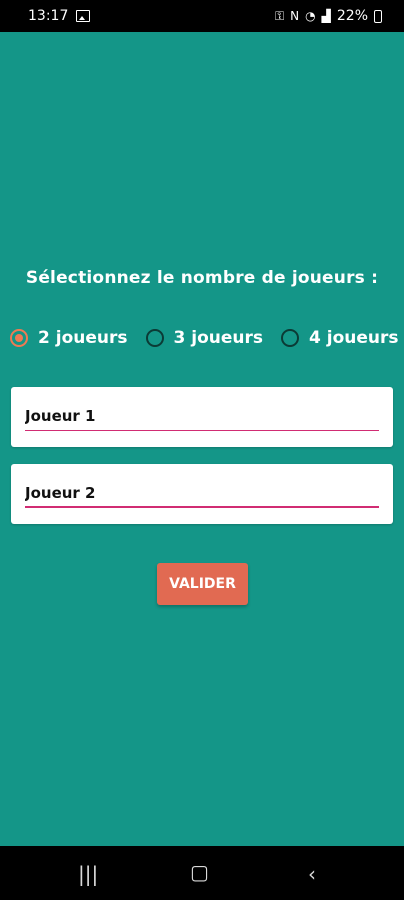  I want to click on status-left: 13:17, so click(59, 16).